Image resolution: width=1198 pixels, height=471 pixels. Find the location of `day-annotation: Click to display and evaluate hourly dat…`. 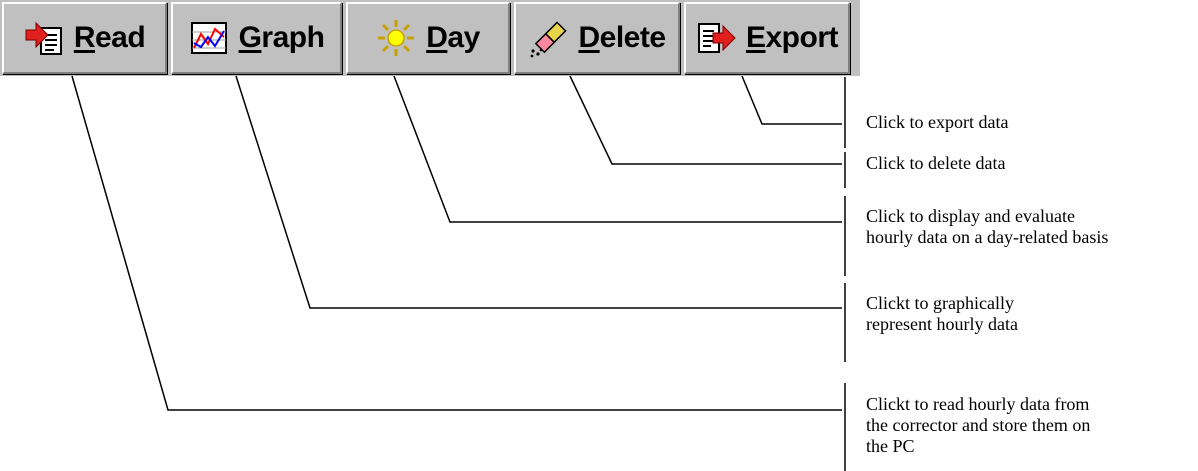

day-annotation: Click to display and evaluate hourly dat… is located at coordinates (987, 226).